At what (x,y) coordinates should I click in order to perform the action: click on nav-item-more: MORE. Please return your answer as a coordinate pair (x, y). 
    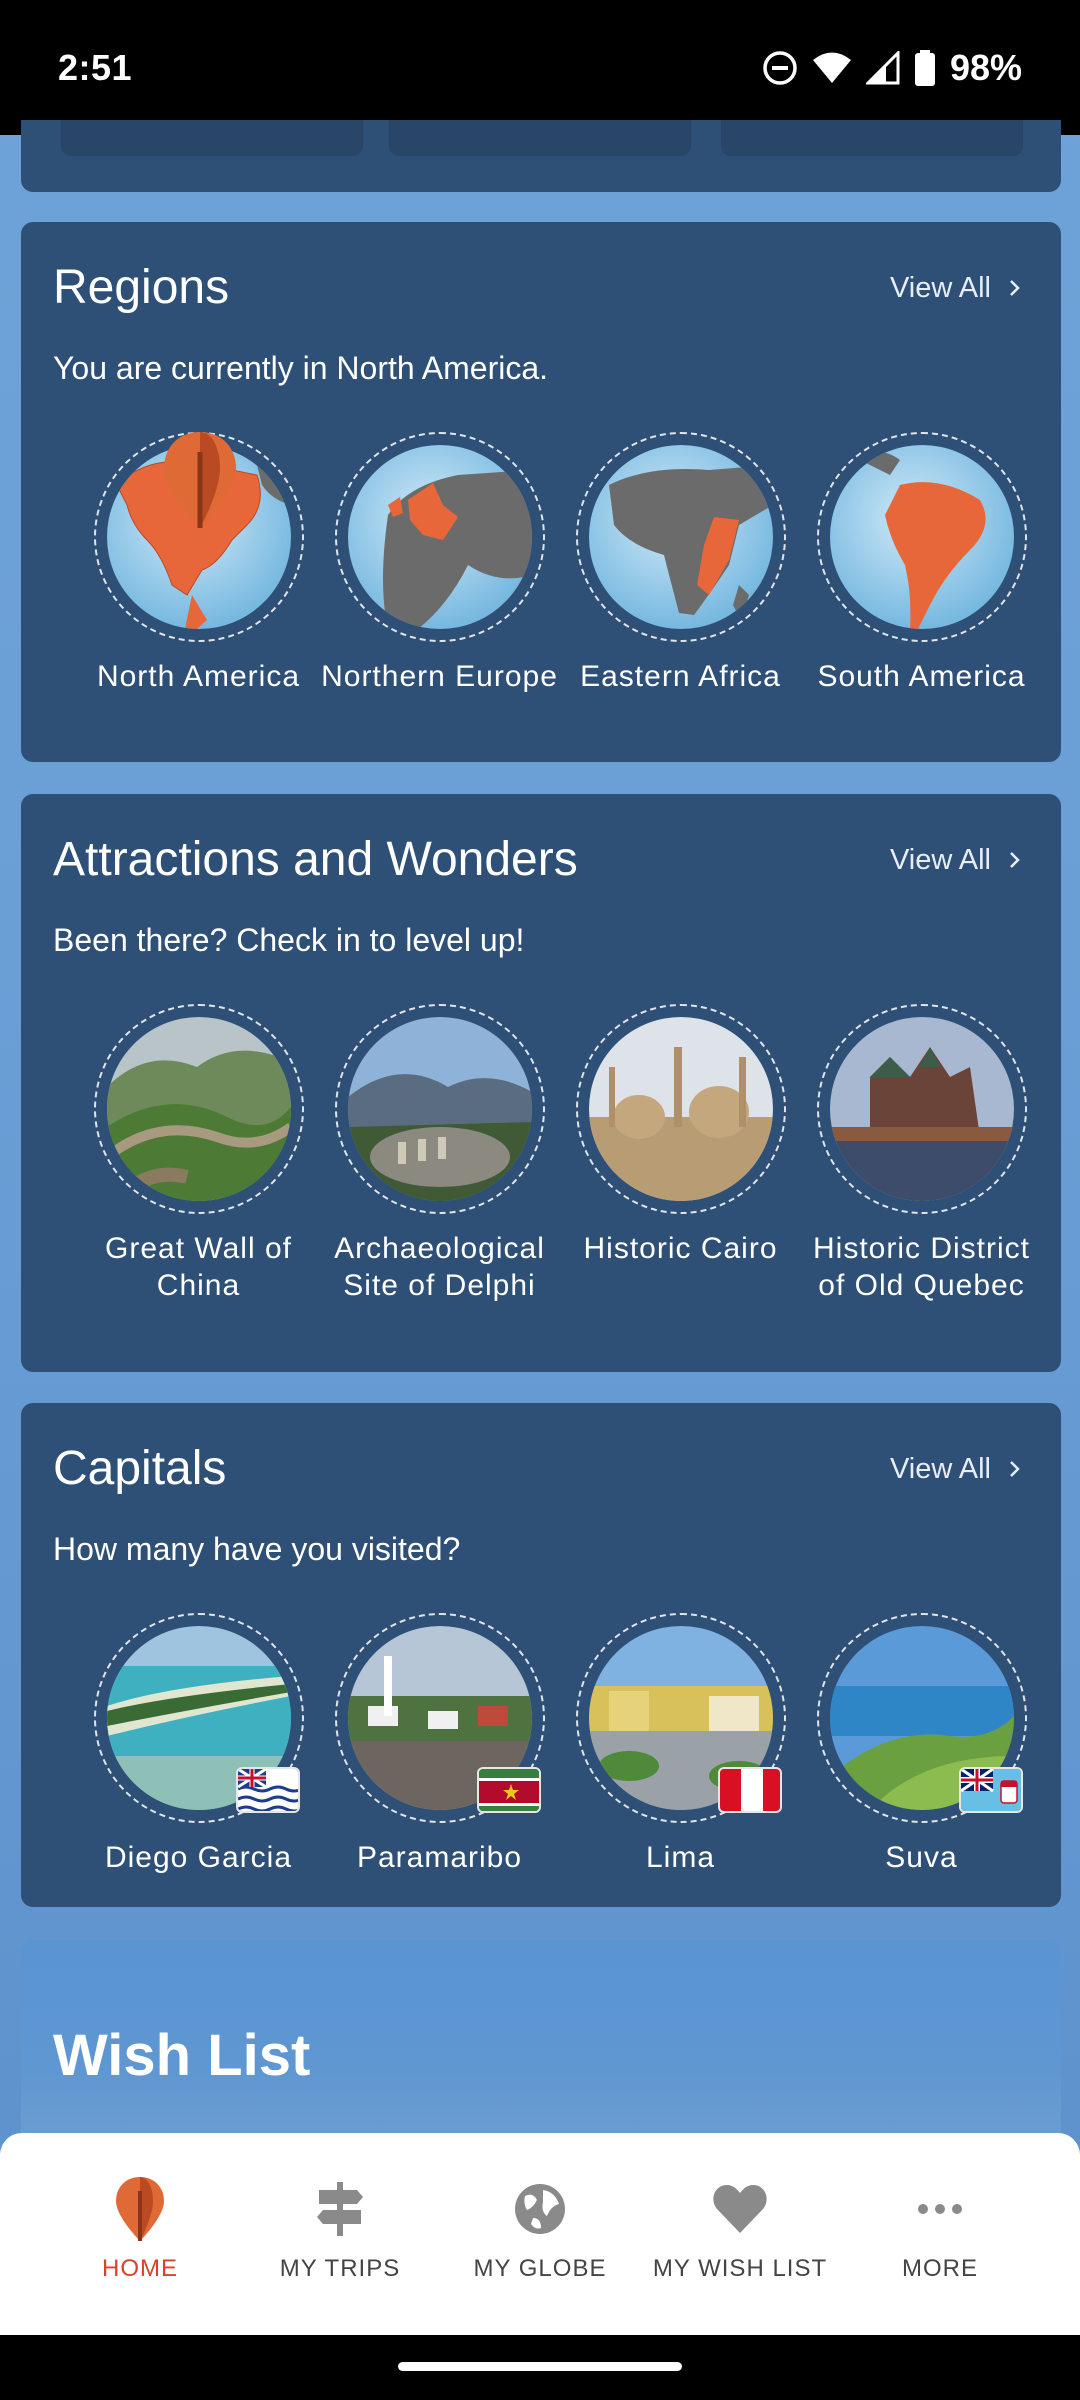
    Looking at the image, I should click on (940, 2230).